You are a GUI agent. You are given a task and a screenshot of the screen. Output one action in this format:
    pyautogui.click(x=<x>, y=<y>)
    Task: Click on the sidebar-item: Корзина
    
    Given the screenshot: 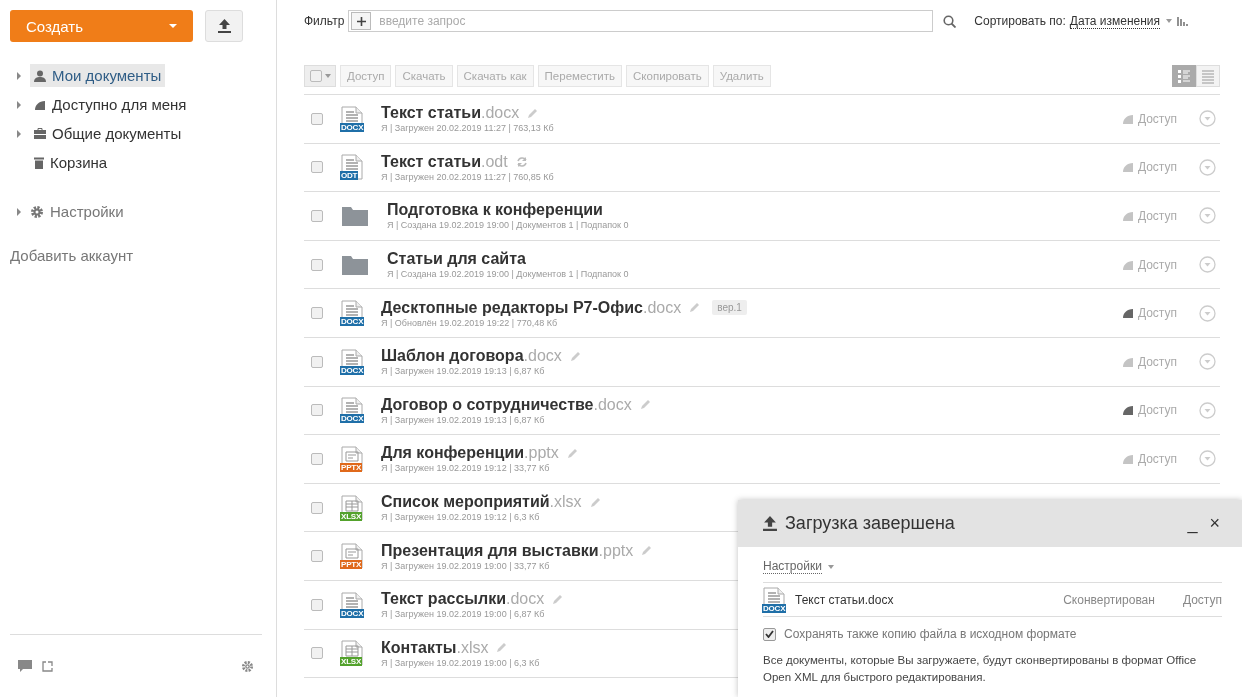 What is the action you would take?
    pyautogui.click(x=71, y=162)
    